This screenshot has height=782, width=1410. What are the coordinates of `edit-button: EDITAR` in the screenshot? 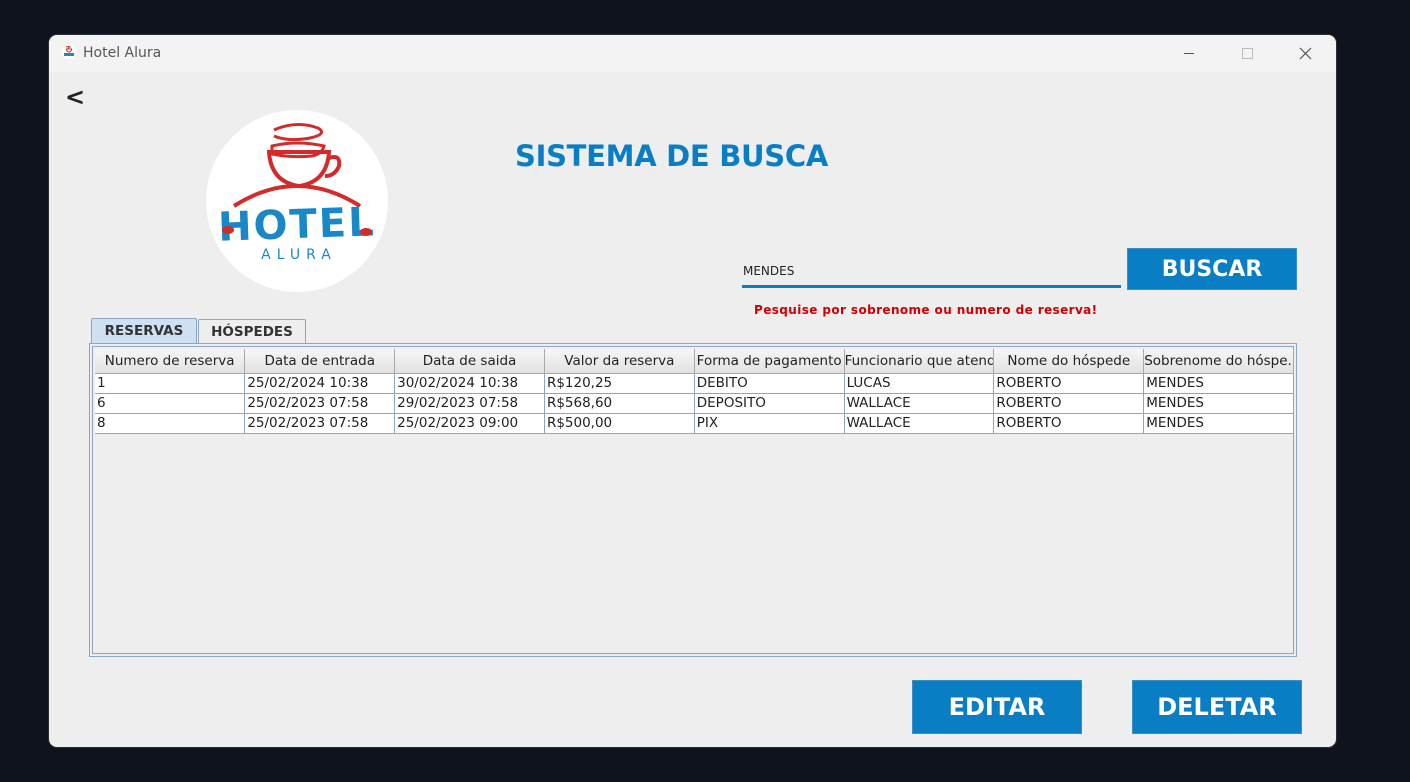 It's located at (997, 707).